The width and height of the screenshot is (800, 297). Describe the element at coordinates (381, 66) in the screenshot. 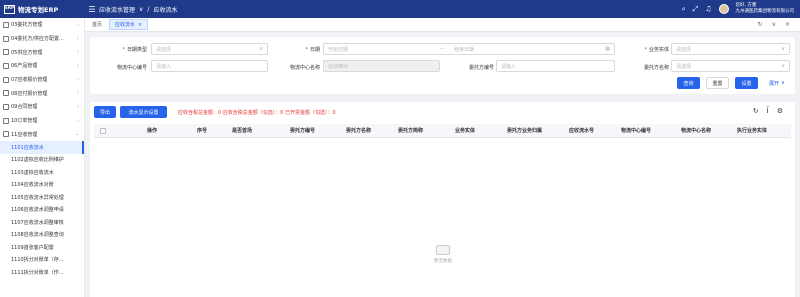

I see `center-name-input: 自动带出` at that location.